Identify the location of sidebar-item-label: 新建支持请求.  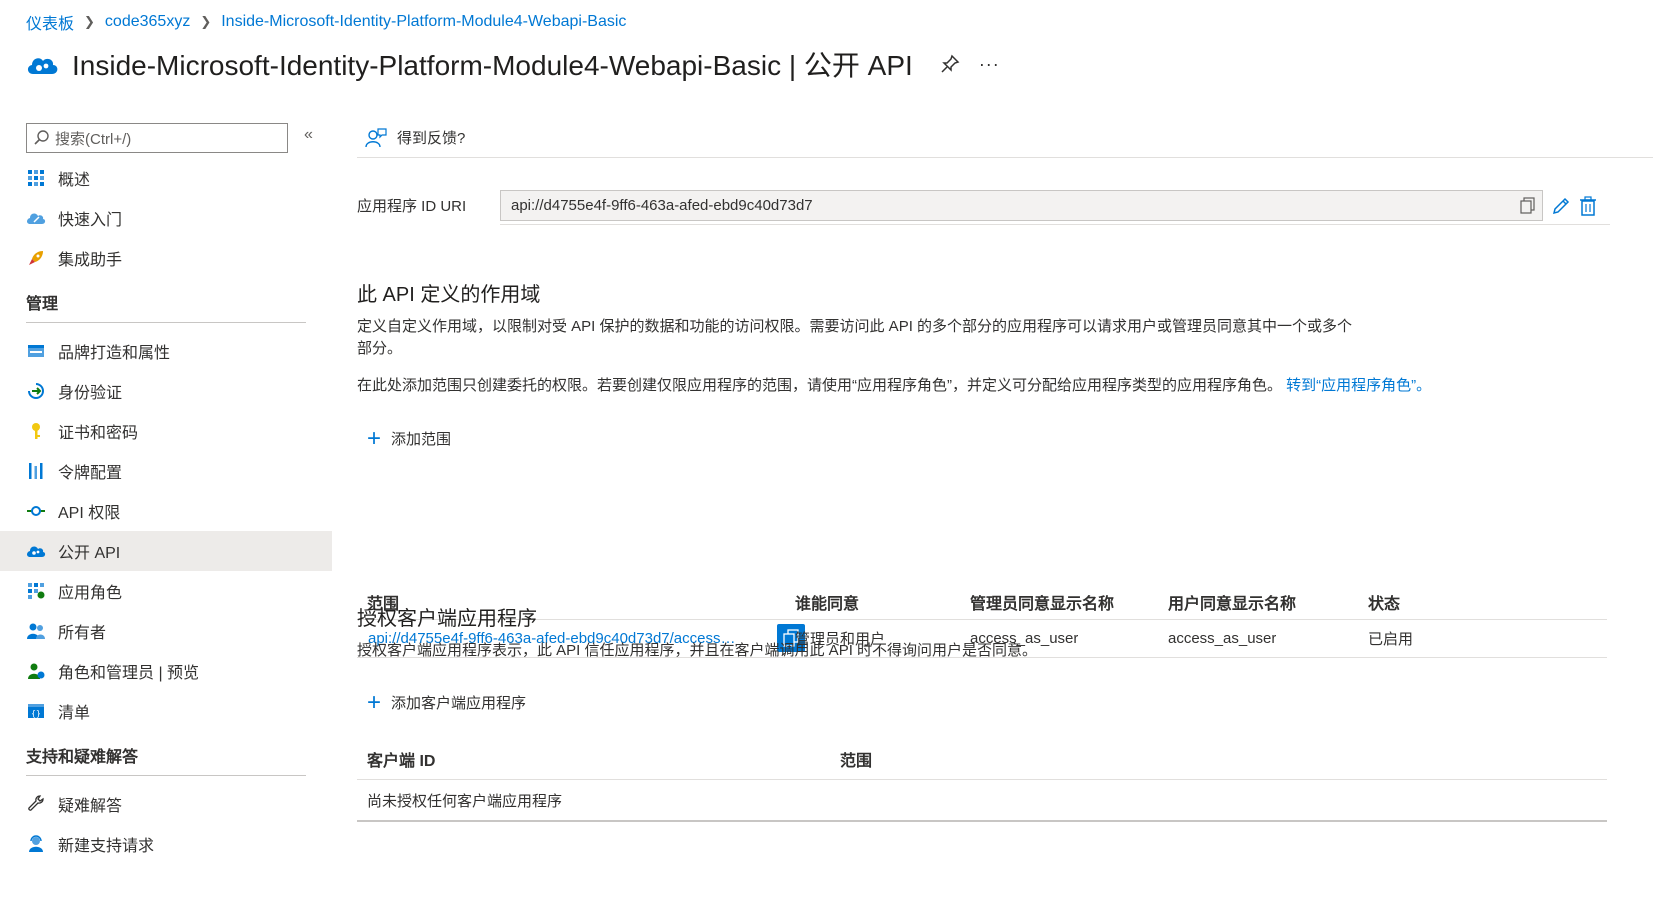
(106, 846).